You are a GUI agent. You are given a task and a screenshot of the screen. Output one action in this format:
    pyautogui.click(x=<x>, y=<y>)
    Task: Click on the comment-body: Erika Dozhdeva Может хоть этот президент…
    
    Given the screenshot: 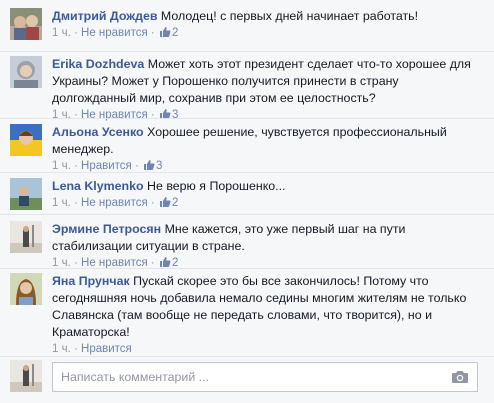 What is the action you would take?
    pyautogui.click(x=269, y=89)
    